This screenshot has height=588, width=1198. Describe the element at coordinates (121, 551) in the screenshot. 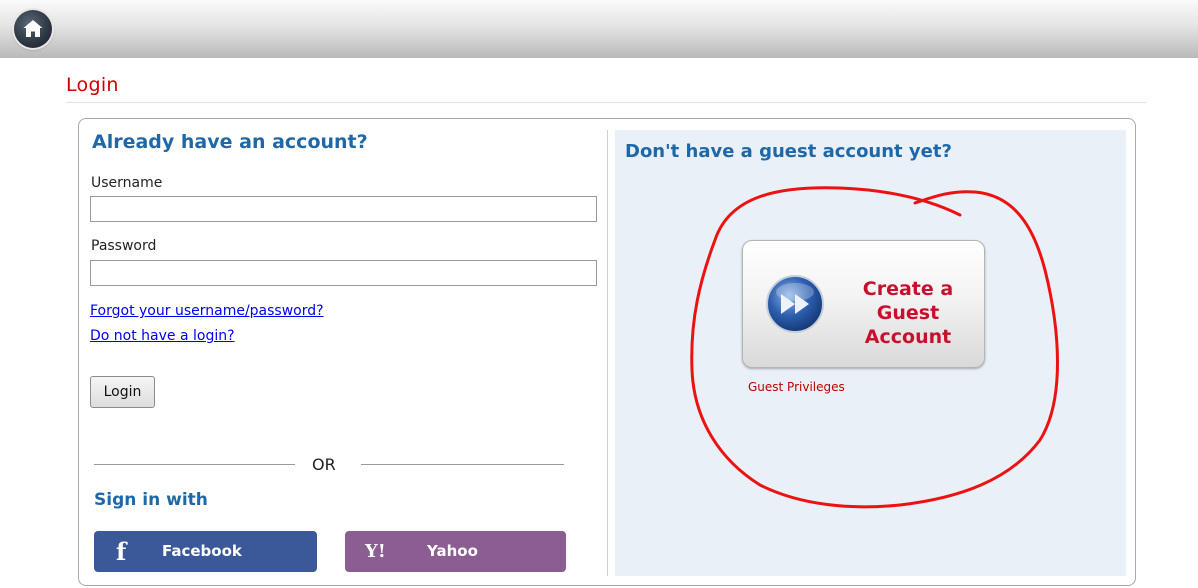

I see `facebook-icon: f` at that location.